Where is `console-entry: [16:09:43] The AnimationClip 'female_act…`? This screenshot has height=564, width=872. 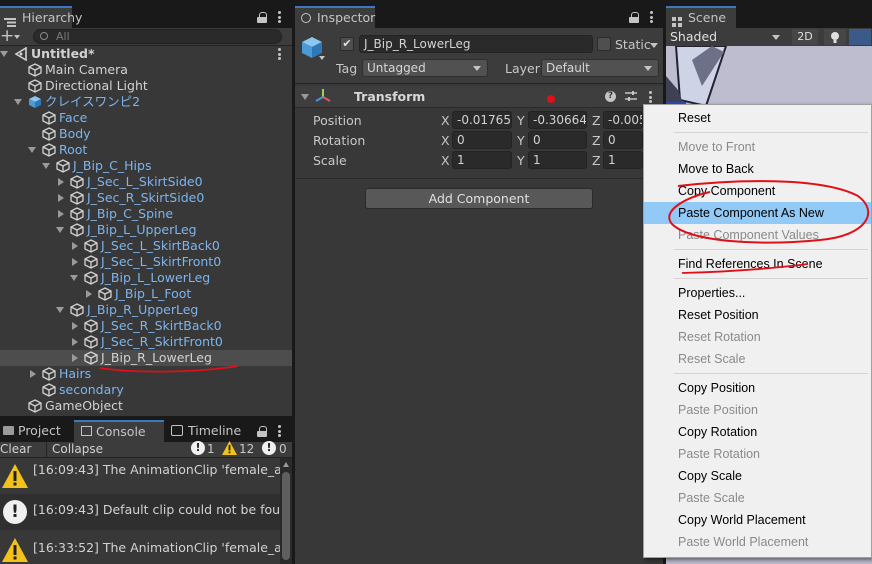 console-entry: [16:09:43] The AnimationClip 'female_act… is located at coordinates (140, 476).